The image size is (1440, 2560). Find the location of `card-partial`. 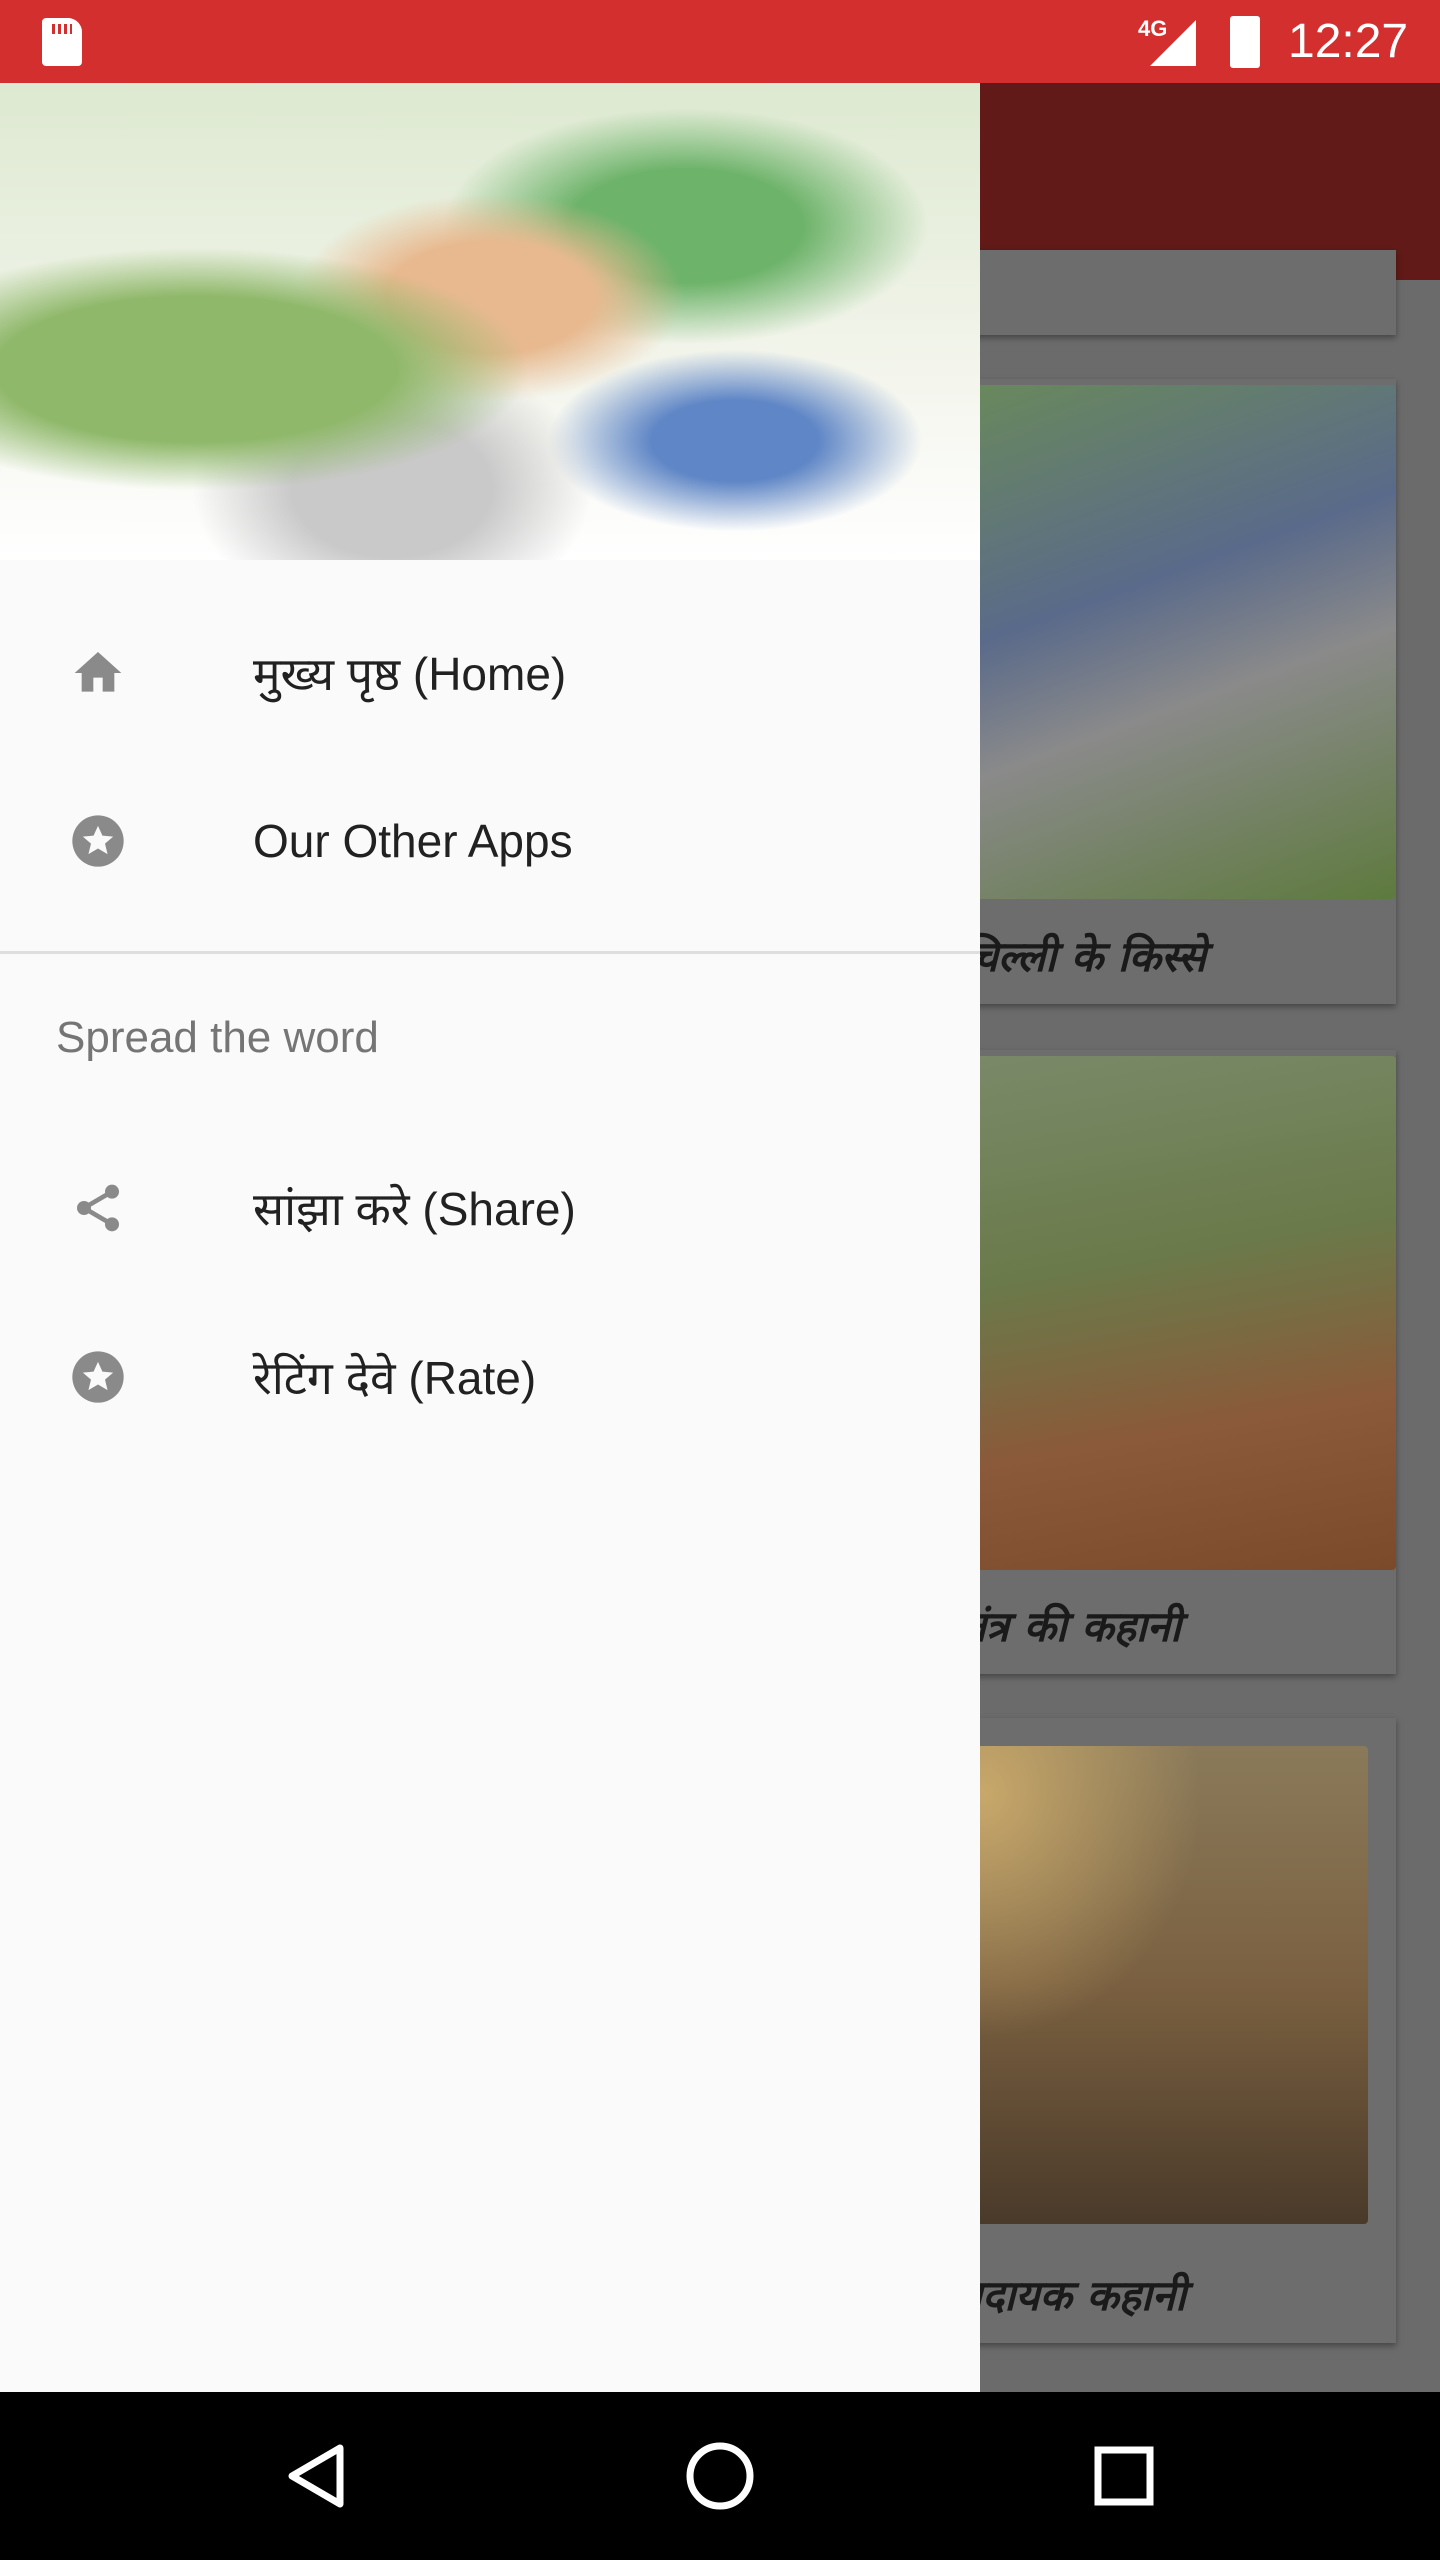

card-partial is located at coordinates (1168, 292).